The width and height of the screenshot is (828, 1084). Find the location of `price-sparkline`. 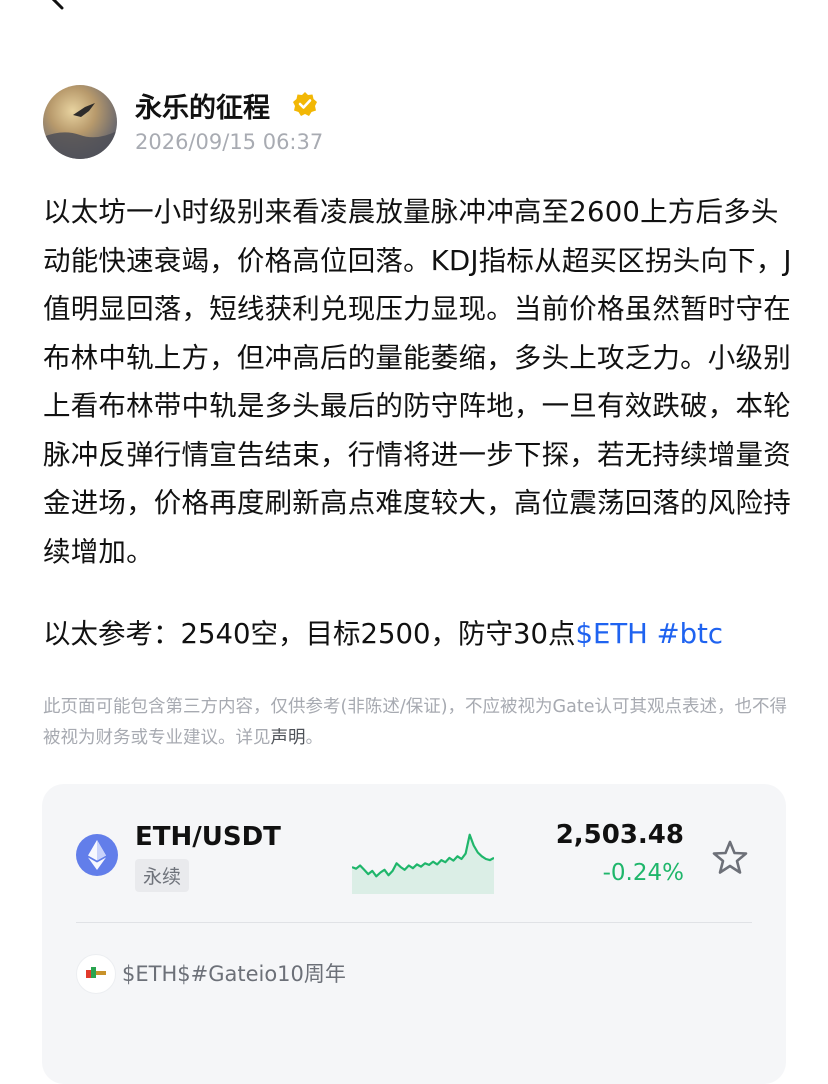

price-sparkline is located at coordinates (423, 863).